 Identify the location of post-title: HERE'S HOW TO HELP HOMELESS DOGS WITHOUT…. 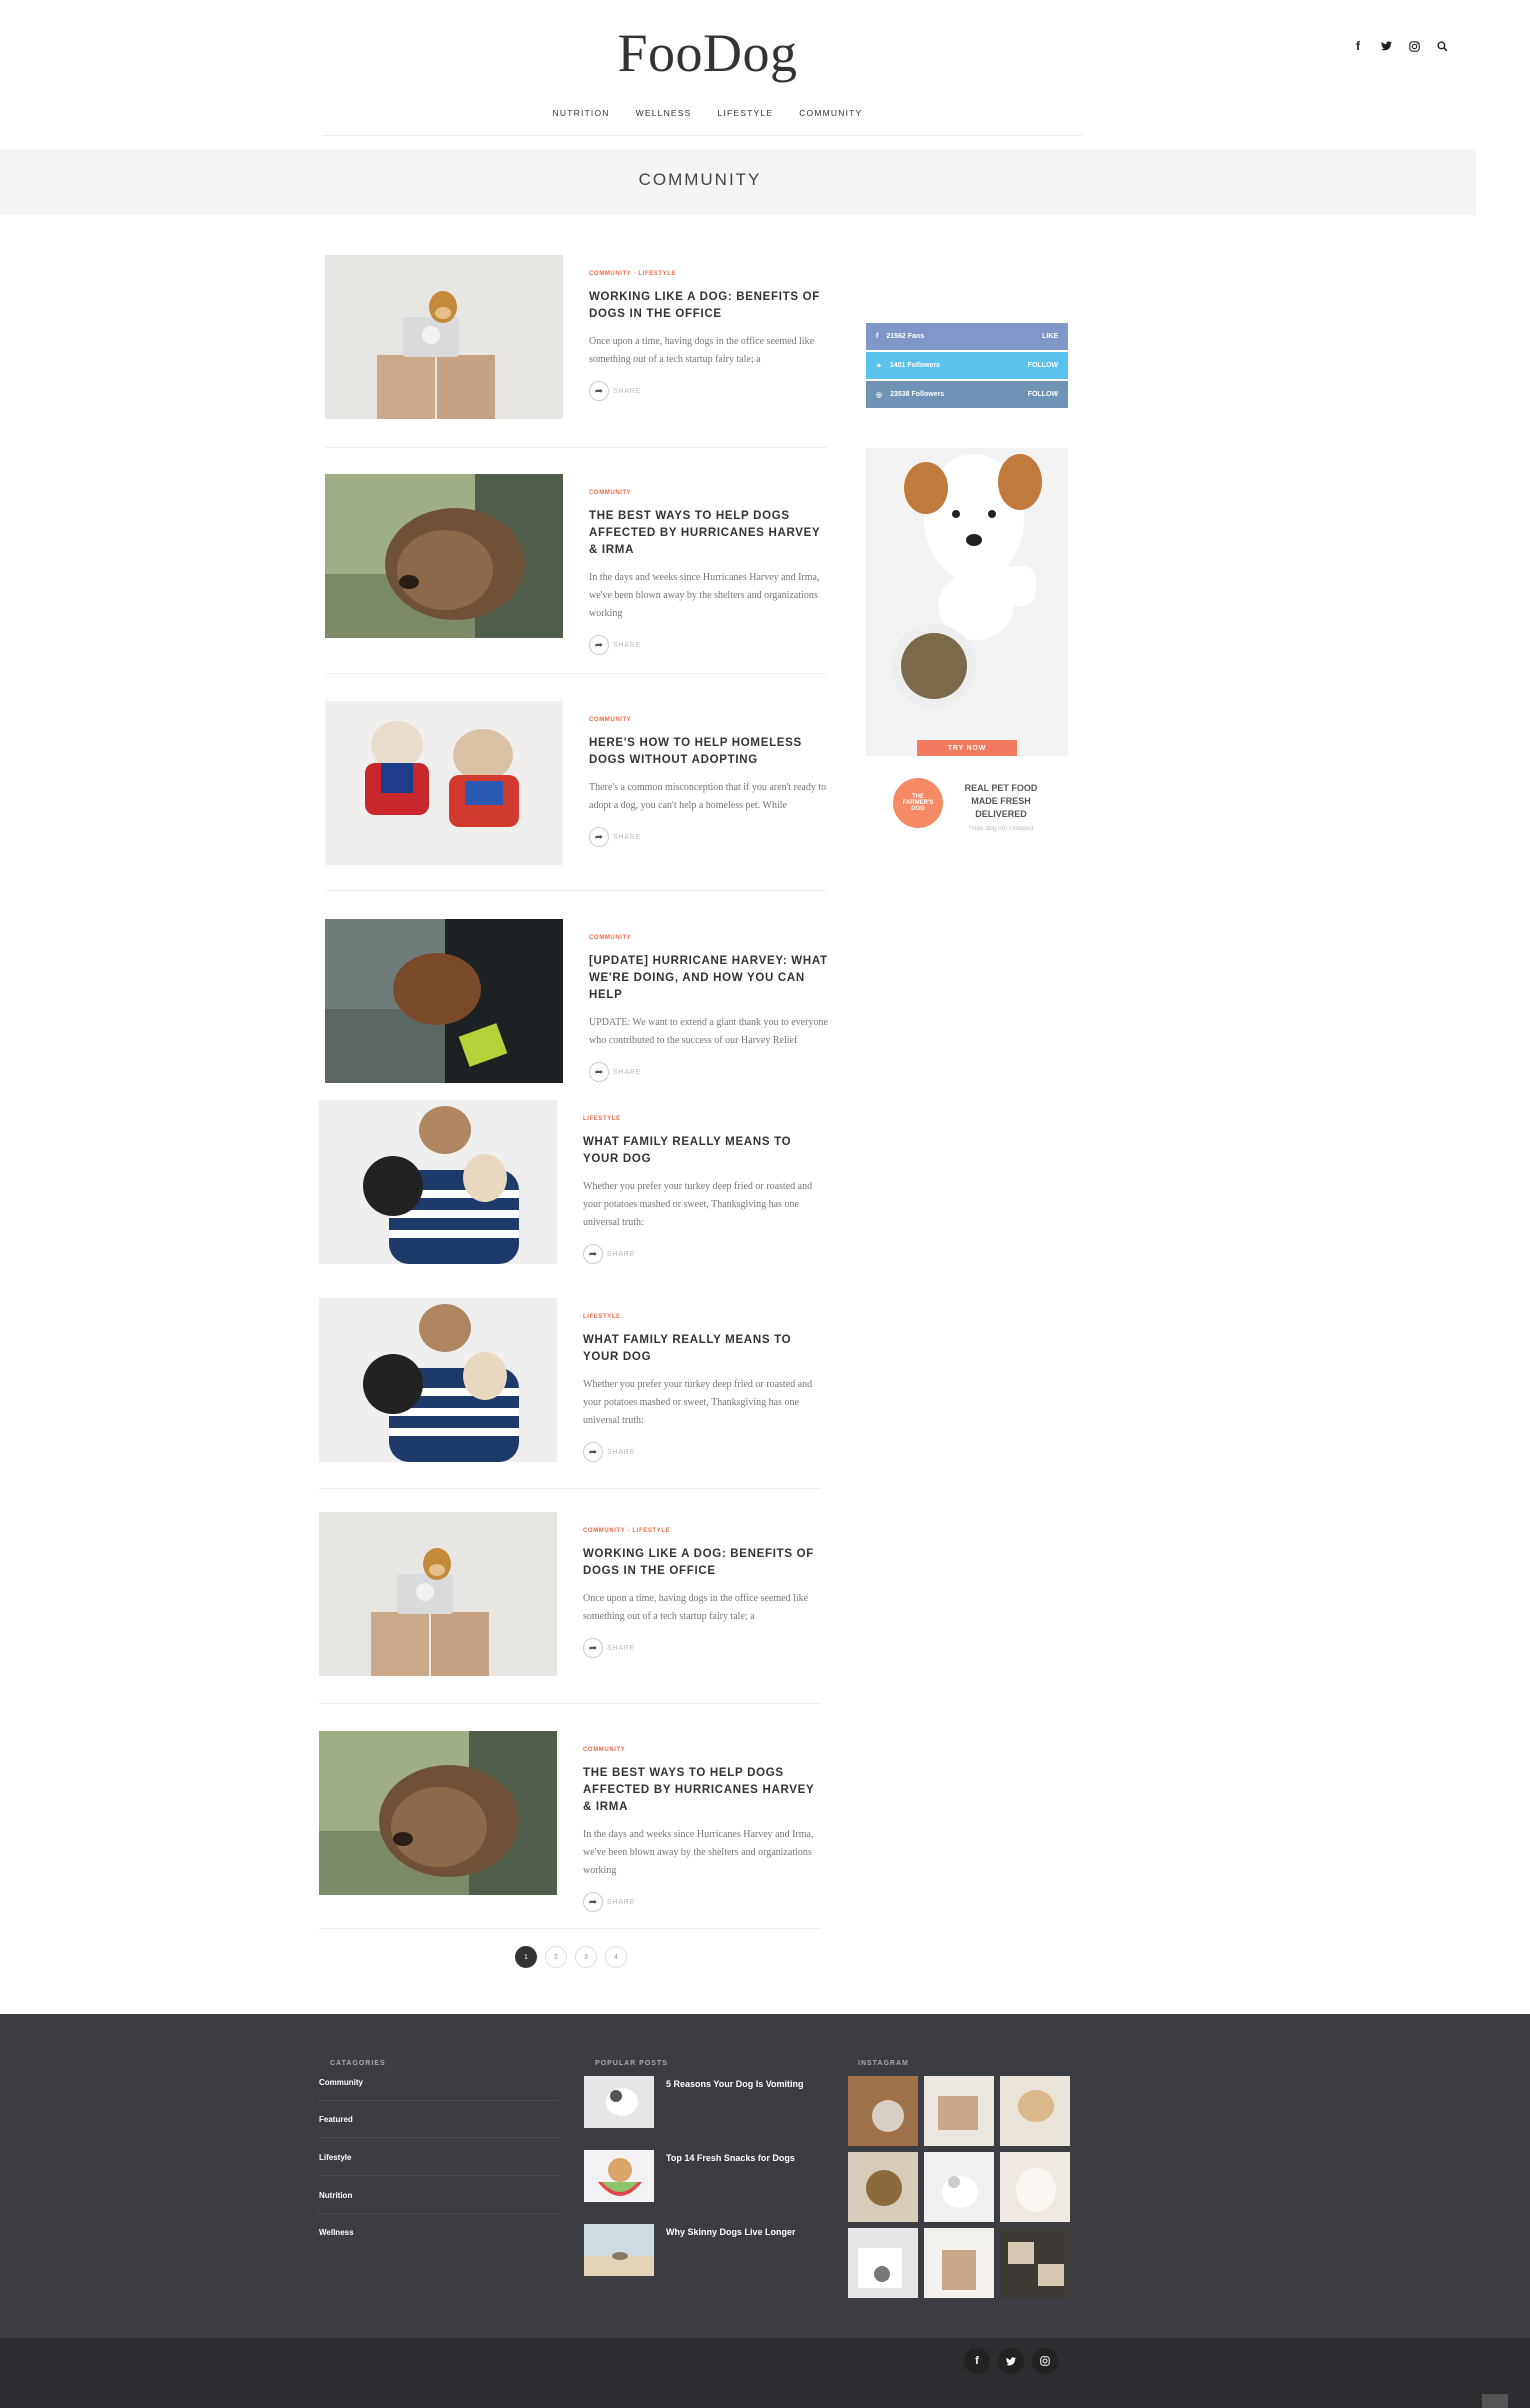
(711, 752).